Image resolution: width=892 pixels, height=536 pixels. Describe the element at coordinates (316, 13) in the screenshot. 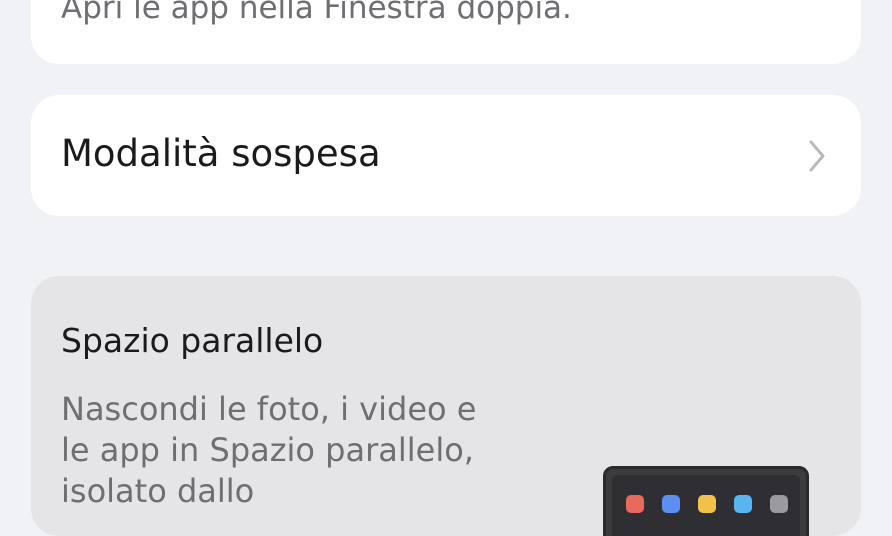

I see `dual-window-subtitle: Apri le app nella Finestra doppia.` at that location.